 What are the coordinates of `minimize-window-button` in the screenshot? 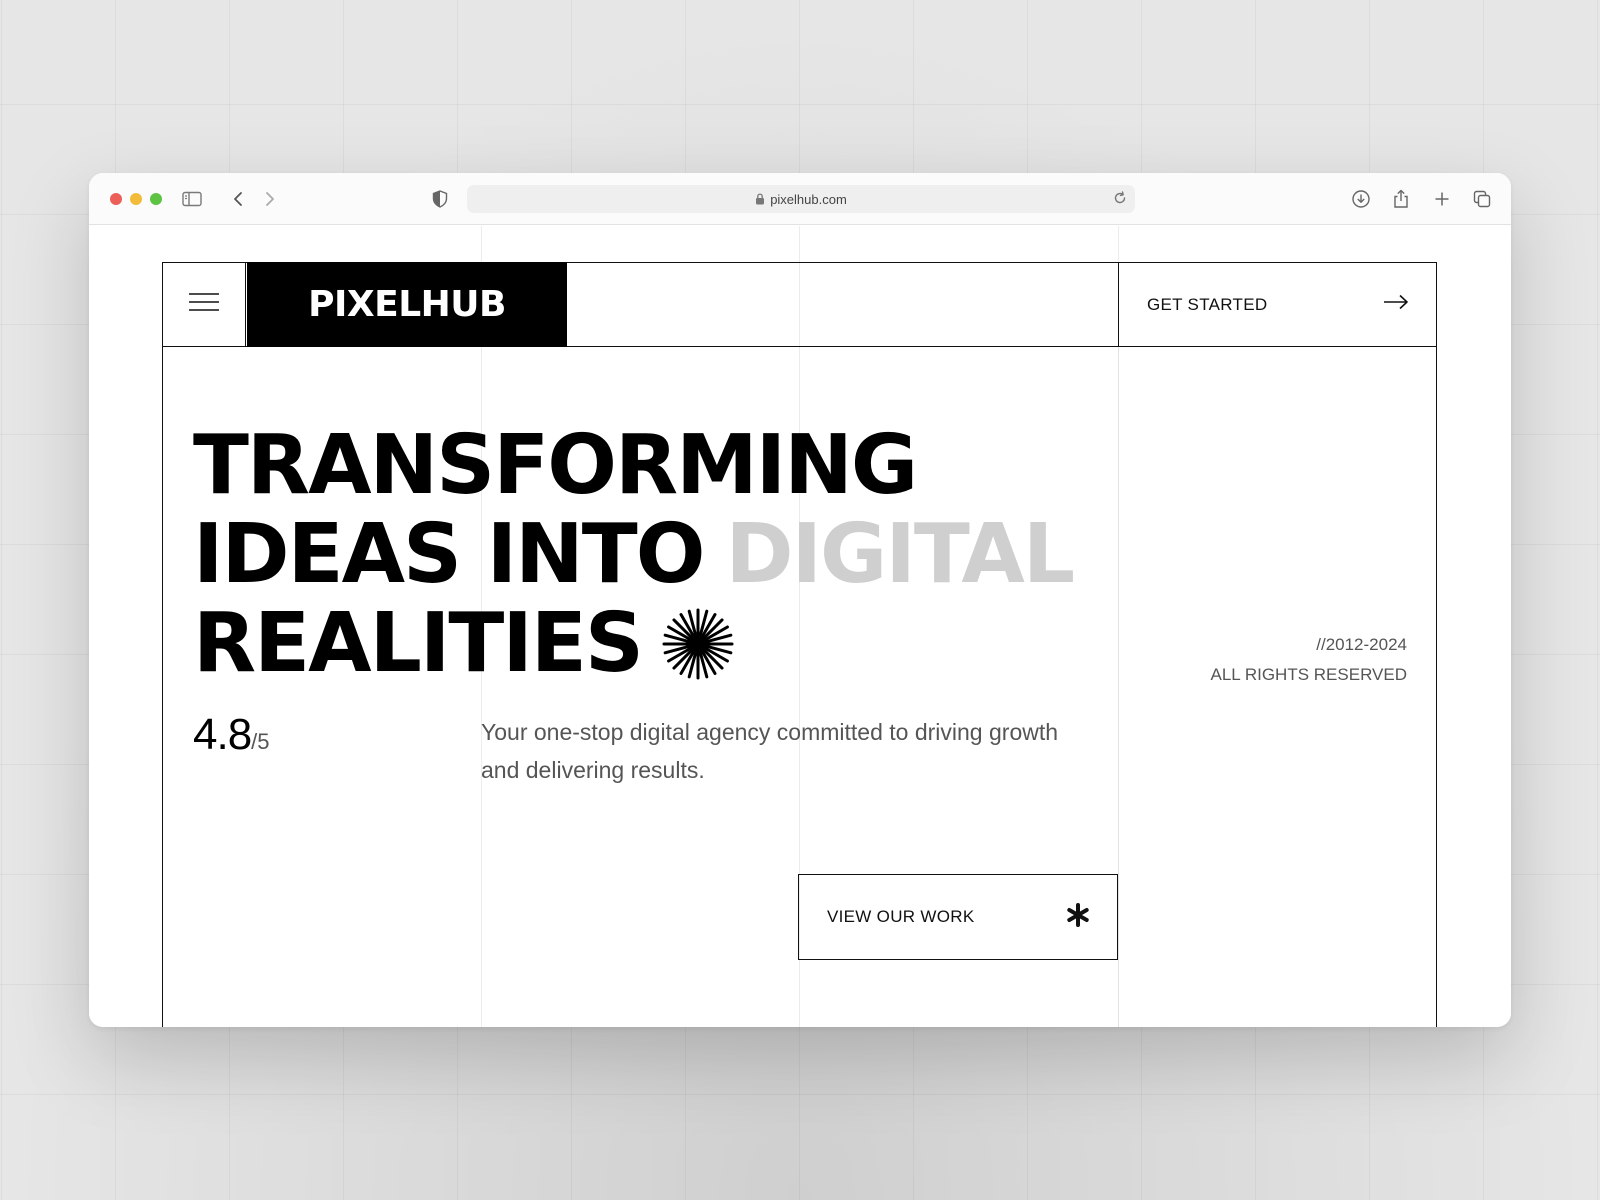 It's located at (136, 199).